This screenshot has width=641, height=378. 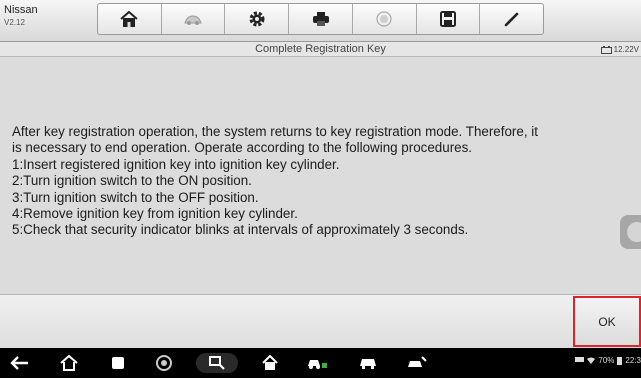 I want to click on autel-home-button, so click(x=270, y=363).